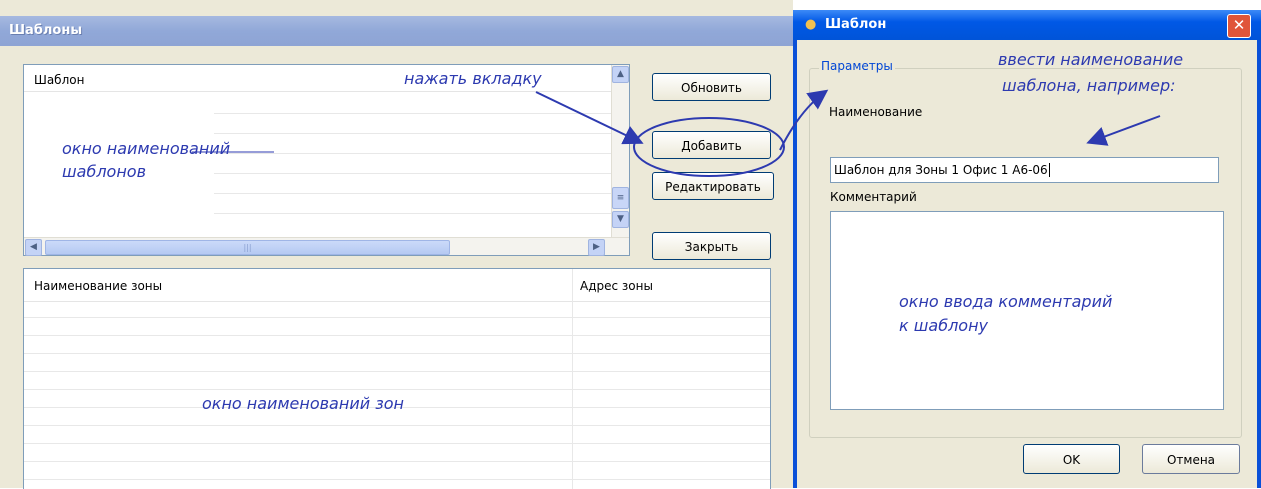 The width and height of the screenshot is (1261, 489). I want to click on arrow-to-name-input, so click(1123, 130).